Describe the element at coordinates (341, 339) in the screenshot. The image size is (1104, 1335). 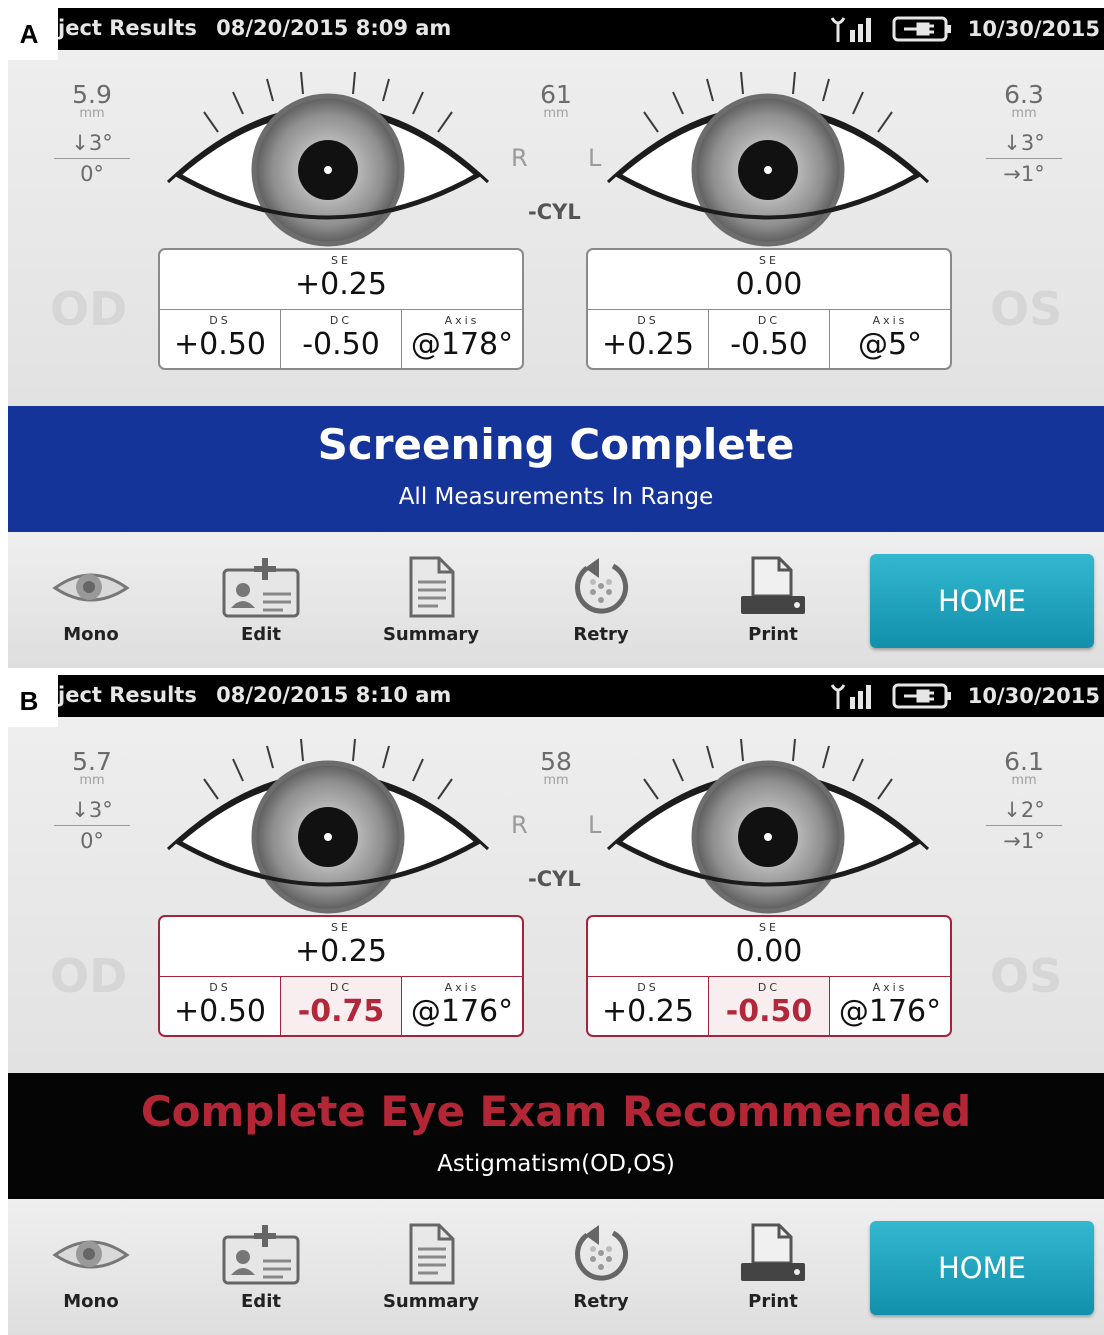
I see `od-rx-row: DS +0.50 DC -0.50 Axis @178°` at that location.